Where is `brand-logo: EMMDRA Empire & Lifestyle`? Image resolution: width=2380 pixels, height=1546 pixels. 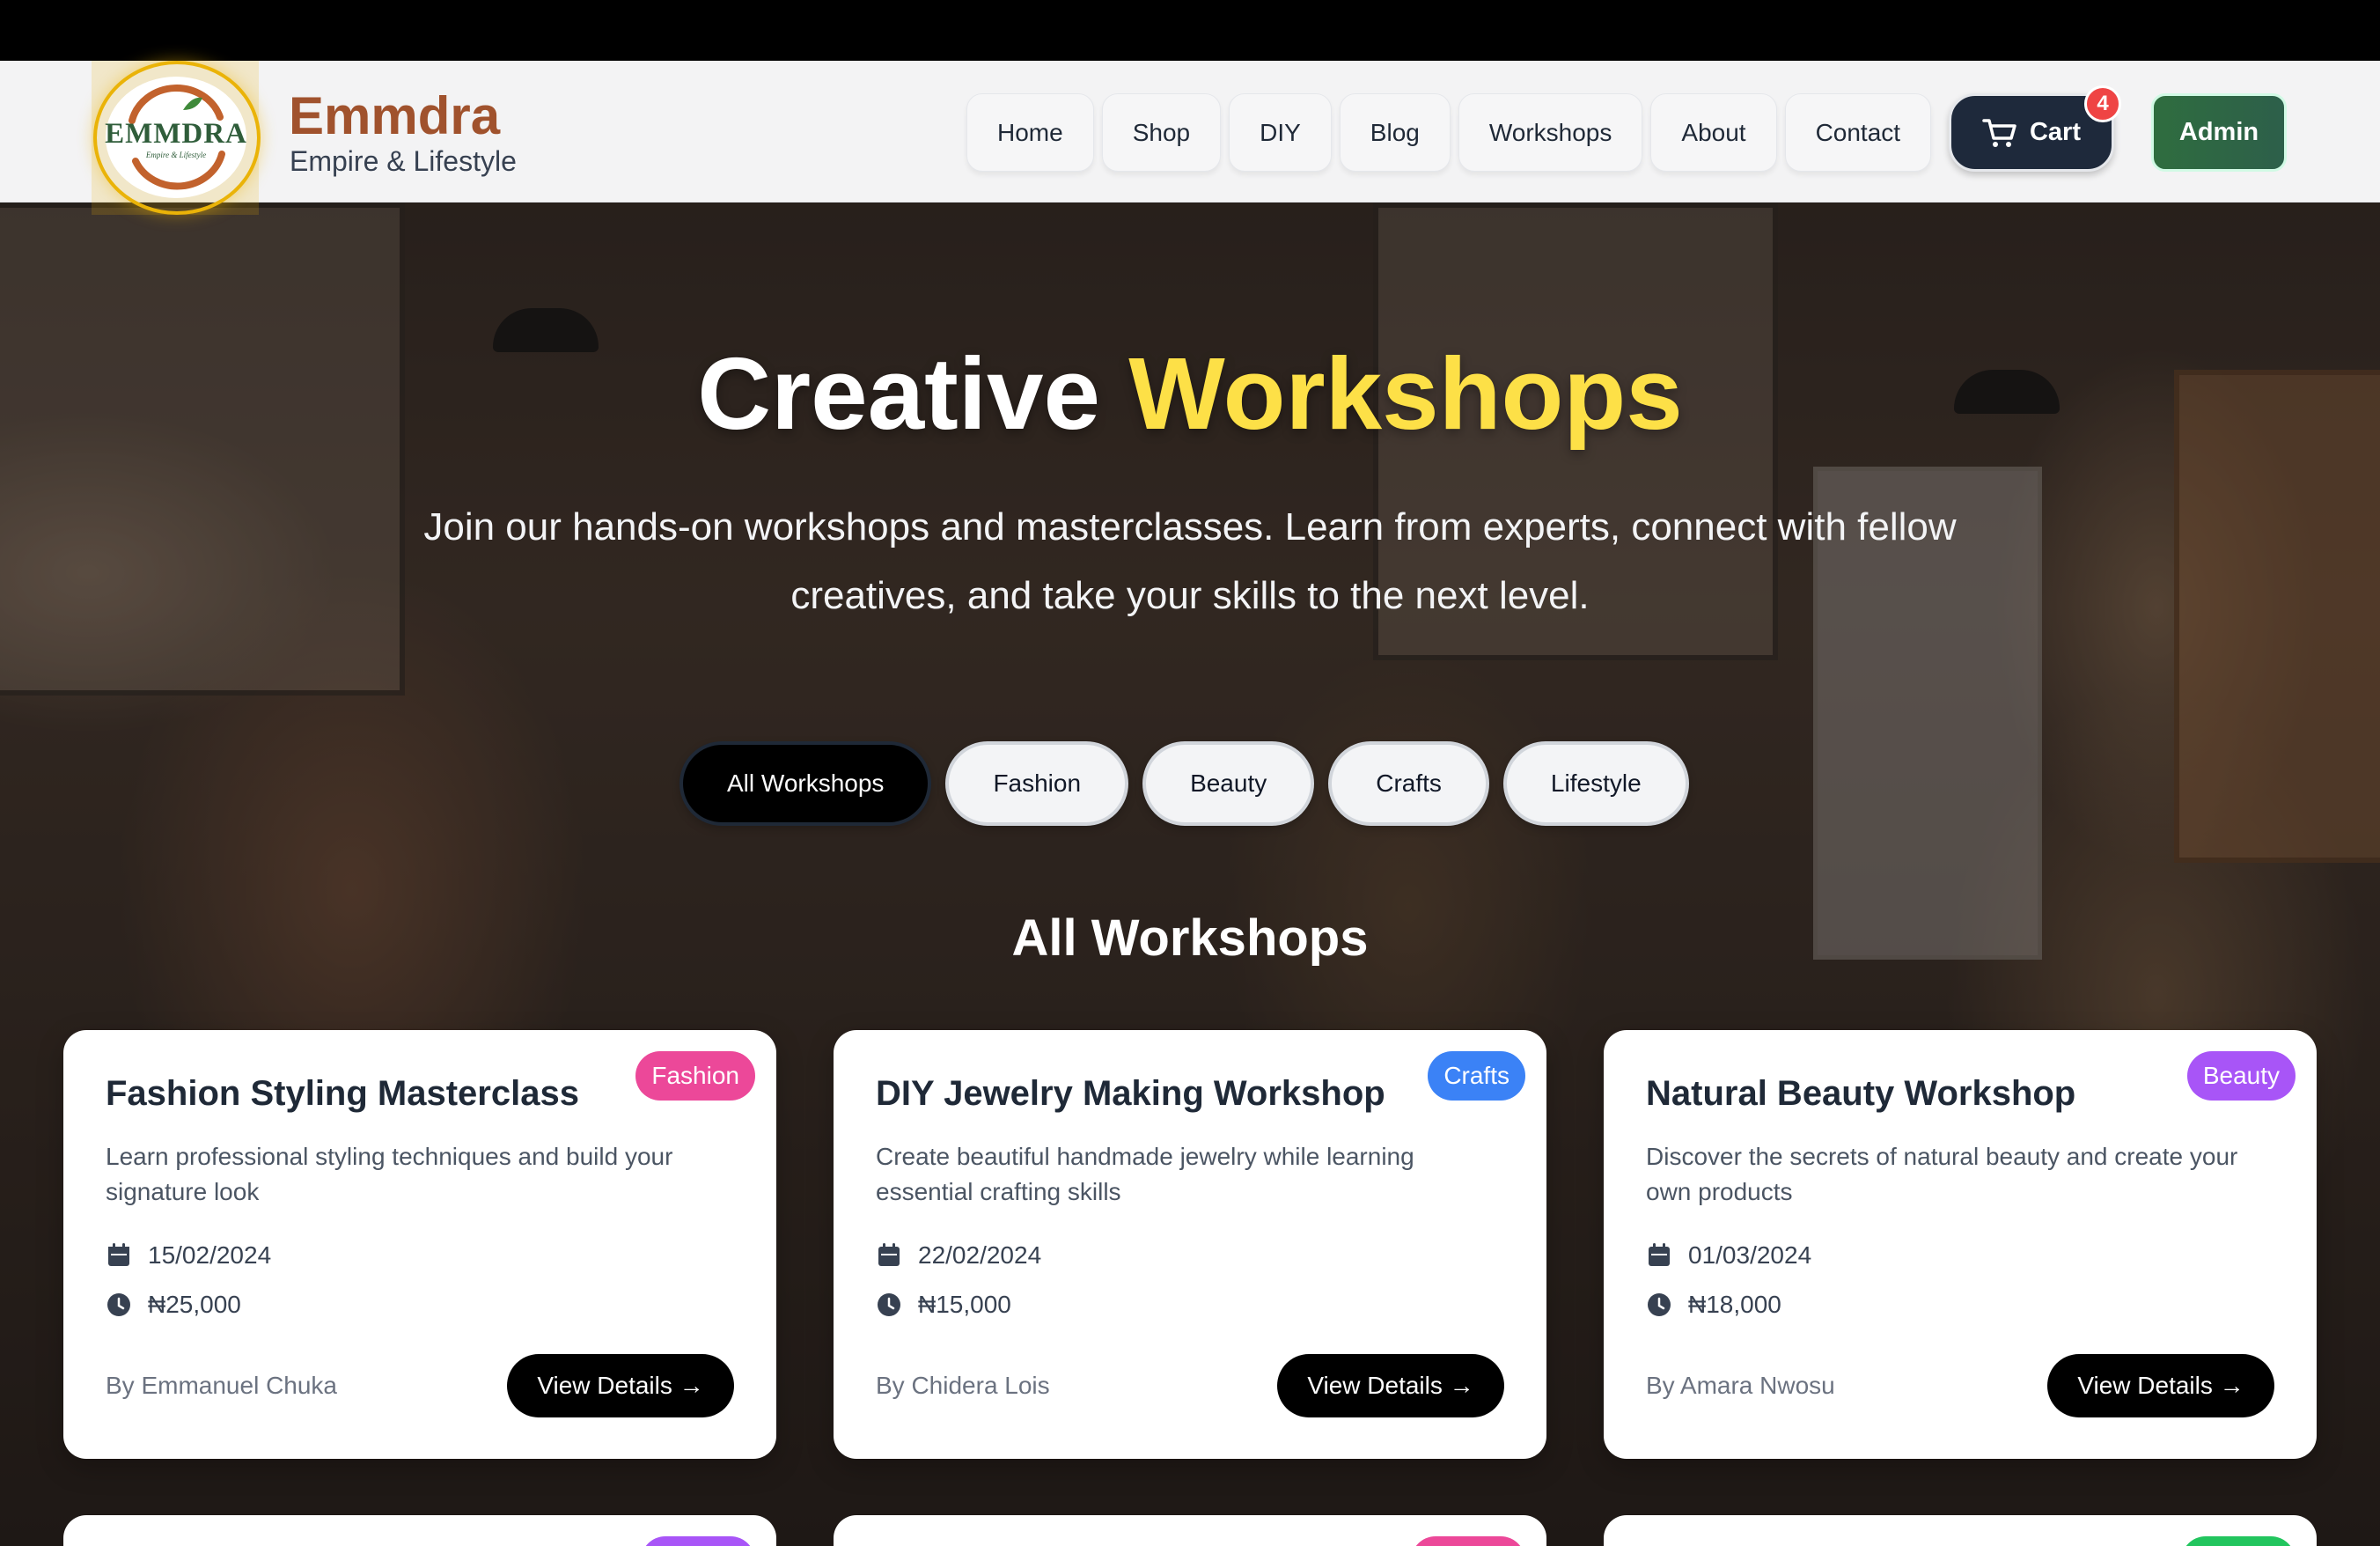 brand-logo: EMMDRA Empire & Lifestyle is located at coordinates (176, 137).